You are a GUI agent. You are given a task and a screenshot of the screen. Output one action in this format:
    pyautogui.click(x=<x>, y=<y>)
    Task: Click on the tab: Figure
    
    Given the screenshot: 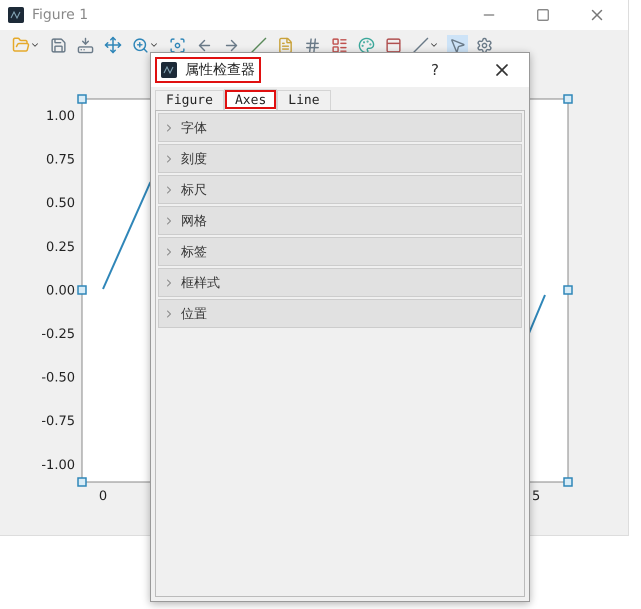 What is the action you would take?
    pyautogui.click(x=189, y=100)
    